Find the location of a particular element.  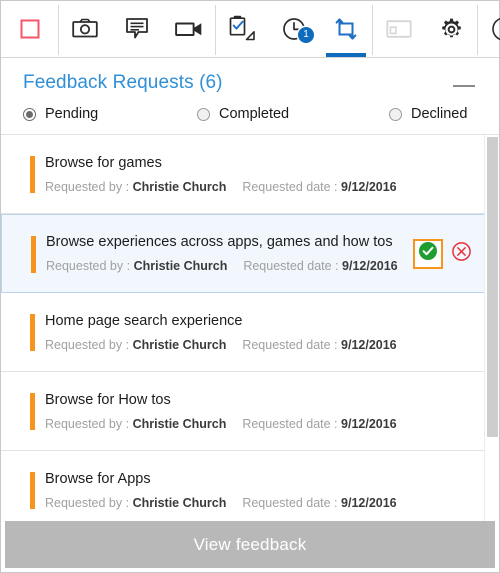

request-title: Browse for How tos is located at coordinates (108, 399).